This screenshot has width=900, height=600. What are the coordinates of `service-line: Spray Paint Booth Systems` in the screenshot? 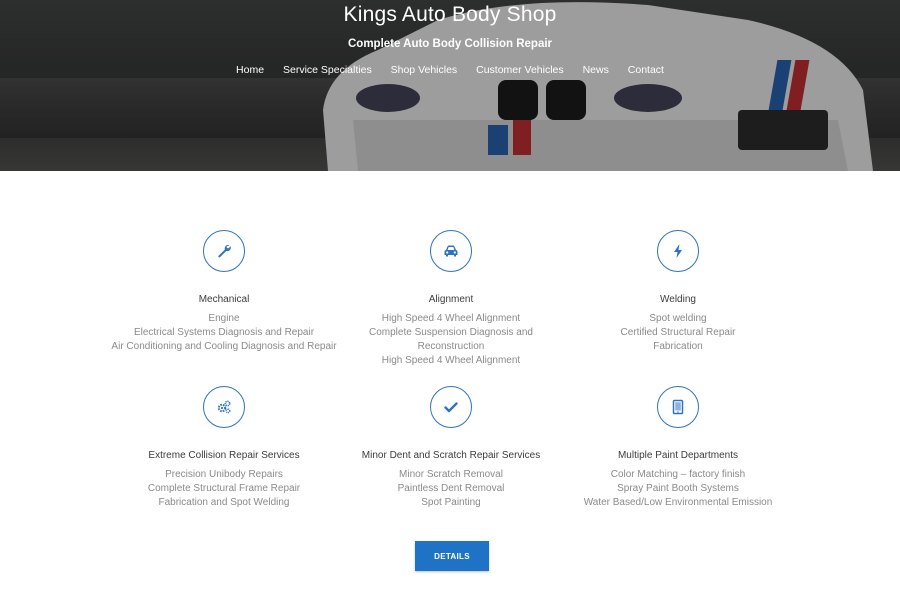 It's located at (678, 488).